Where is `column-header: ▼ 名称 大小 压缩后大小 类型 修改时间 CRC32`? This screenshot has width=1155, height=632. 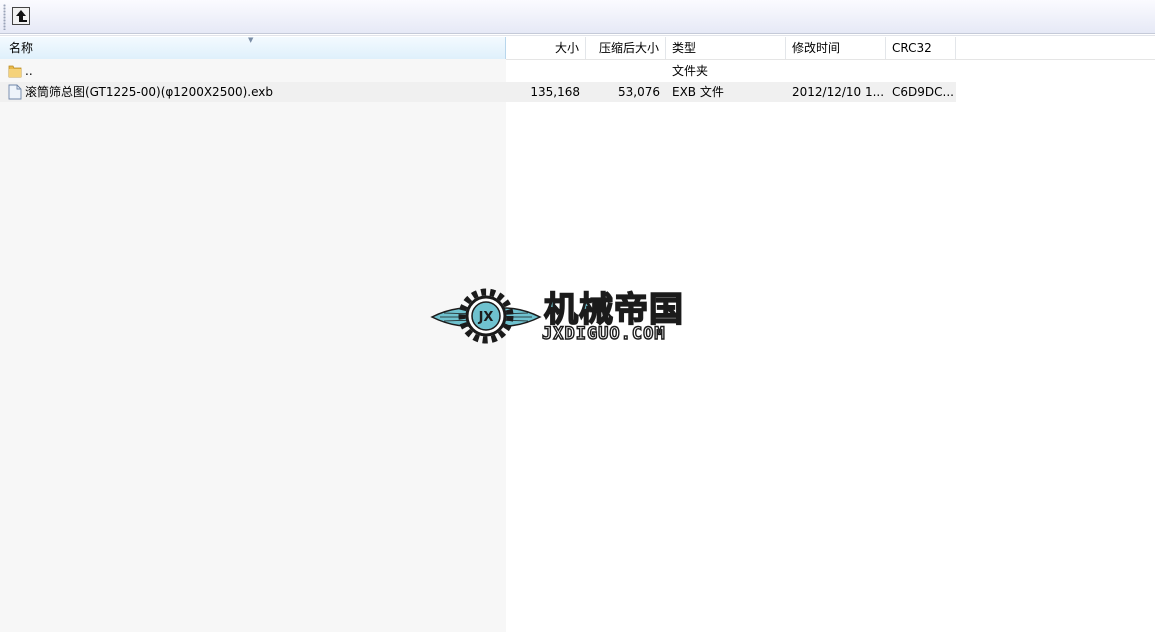
column-header: ▼ 名称 大小 压缩后大小 类型 修改时间 CRC32 is located at coordinates (577, 48).